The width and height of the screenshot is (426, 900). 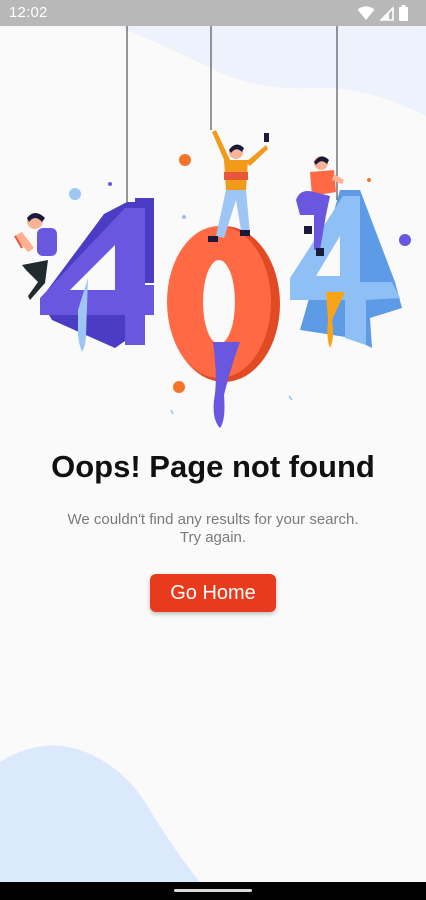 What do you see at coordinates (213, 593) in the screenshot?
I see `go-home-button: Go Home` at bounding box center [213, 593].